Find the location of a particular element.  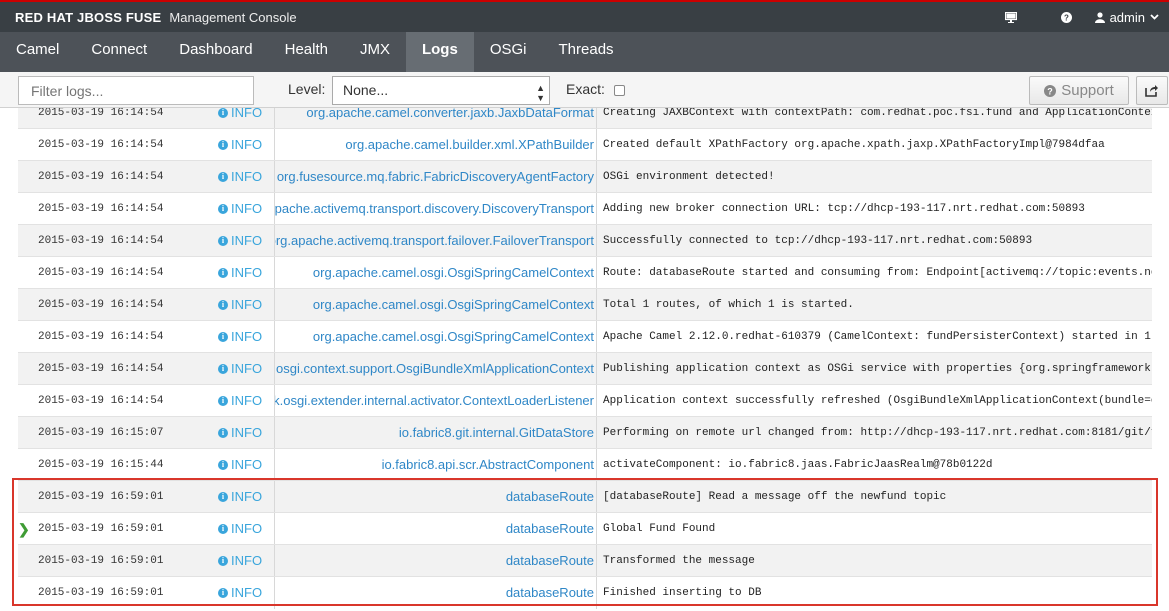

log-logger: io.fabric8.git.internal.GitDataStore is located at coordinates (435, 432).